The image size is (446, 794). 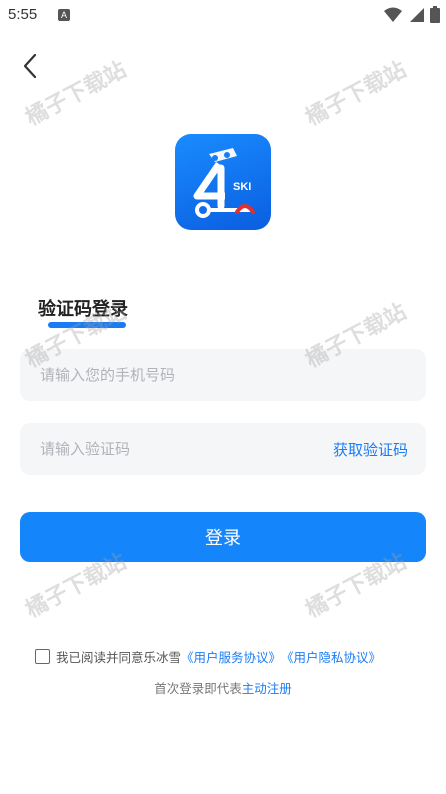 I want to click on back-button, so click(x=30, y=66).